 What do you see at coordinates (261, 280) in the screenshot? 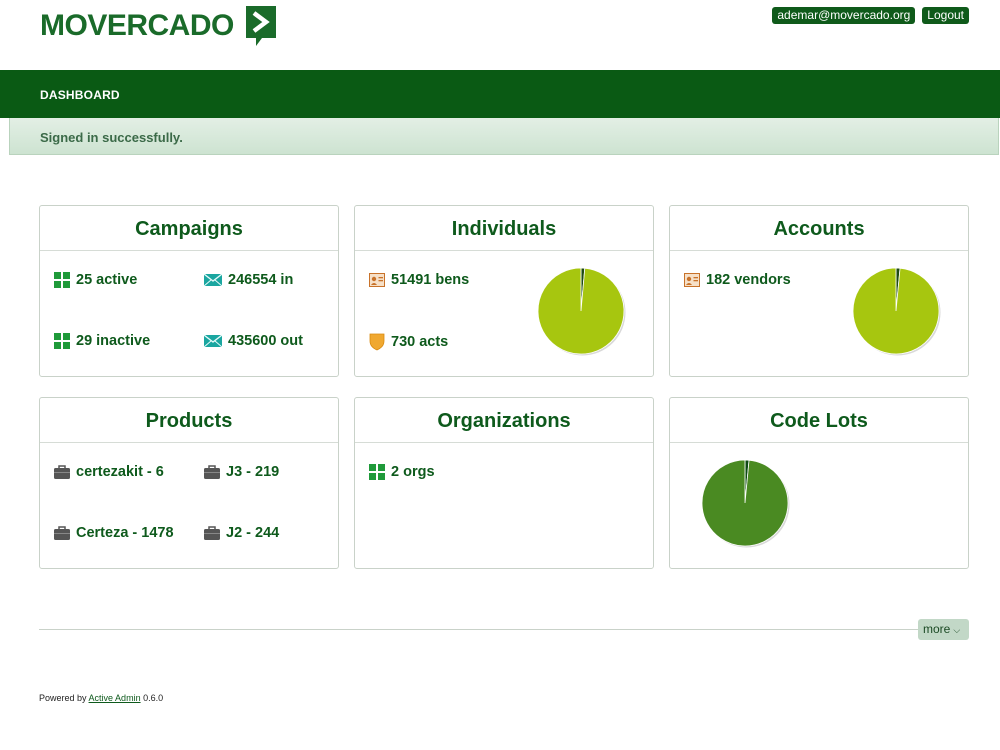
I see `stat-label: 246554 in` at bounding box center [261, 280].